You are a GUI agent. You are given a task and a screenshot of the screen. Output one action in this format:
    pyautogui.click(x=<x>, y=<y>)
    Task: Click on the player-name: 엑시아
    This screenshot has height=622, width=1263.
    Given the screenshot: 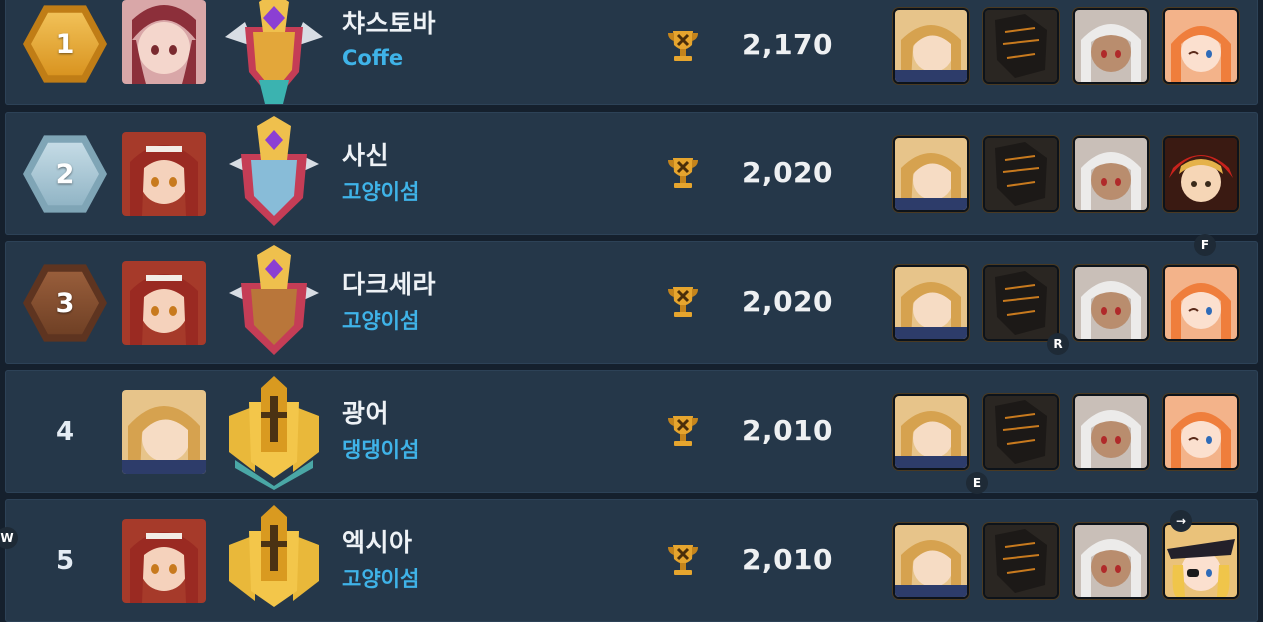 What is the action you would take?
    pyautogui.click(x=377, y=542)
    